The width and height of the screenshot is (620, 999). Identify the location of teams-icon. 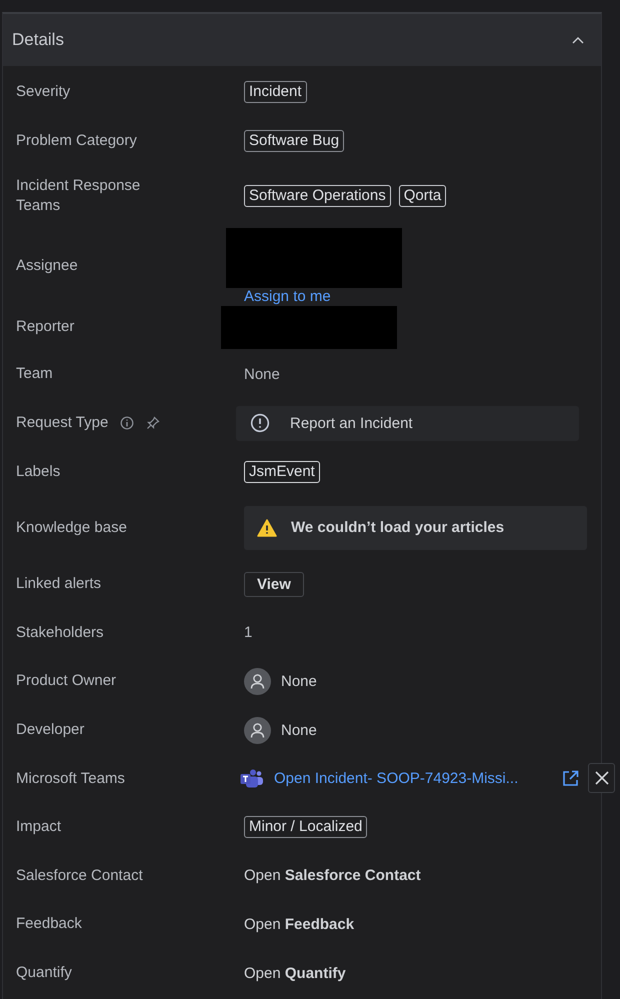
(252, 778).